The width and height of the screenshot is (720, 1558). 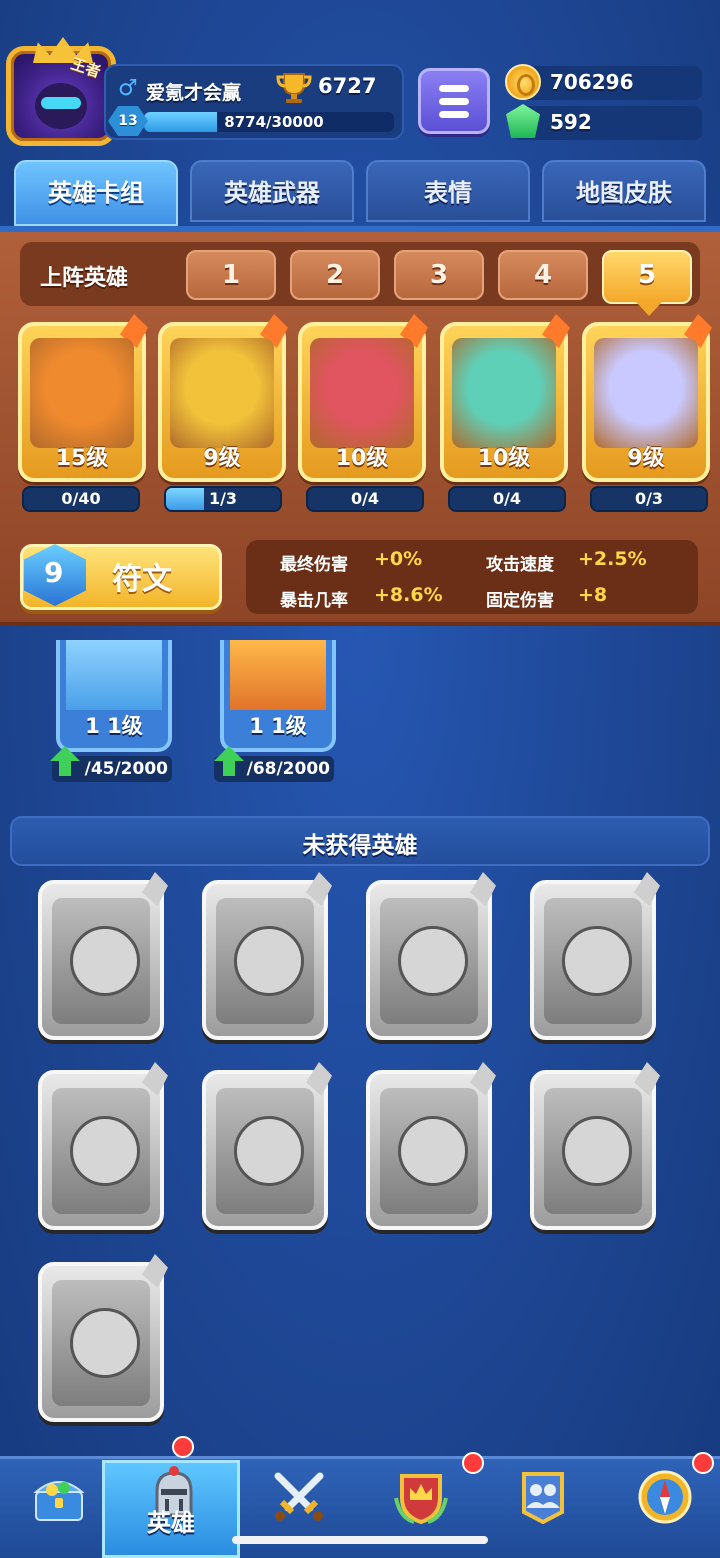 What do you see at coordinates (448, 191) in the screenshot?
I see `tab-emotes: 表情` at bounding box center [448, 191].